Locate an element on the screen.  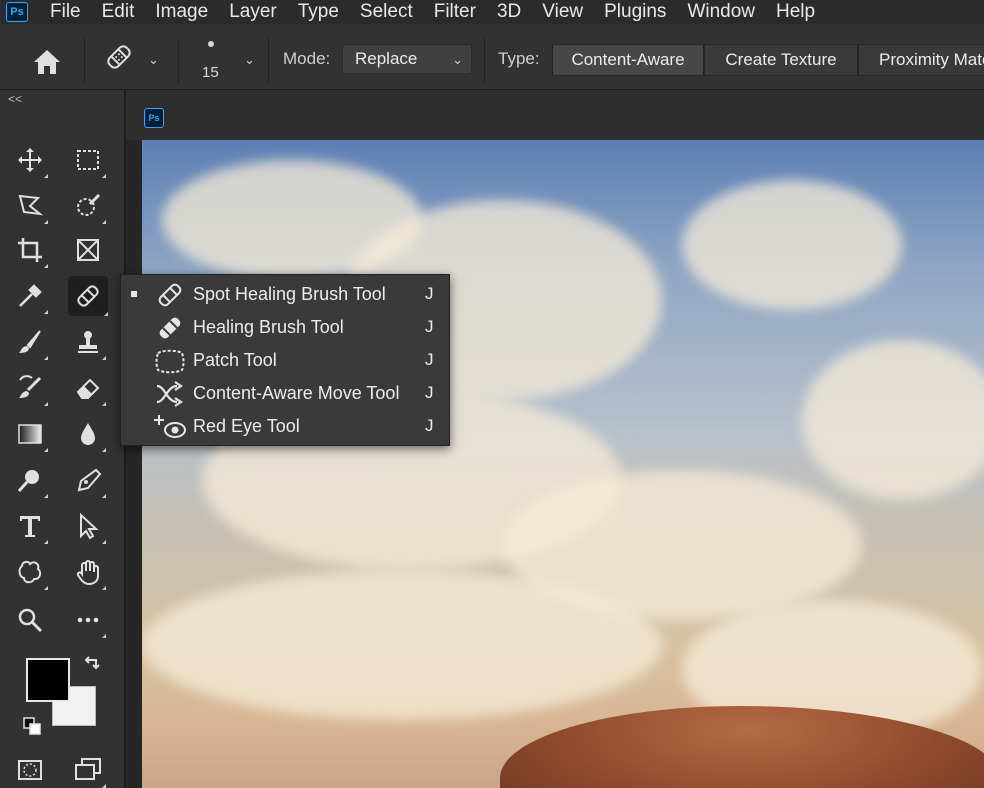
edit-toolbar-button is located at coordinates (88, 620).